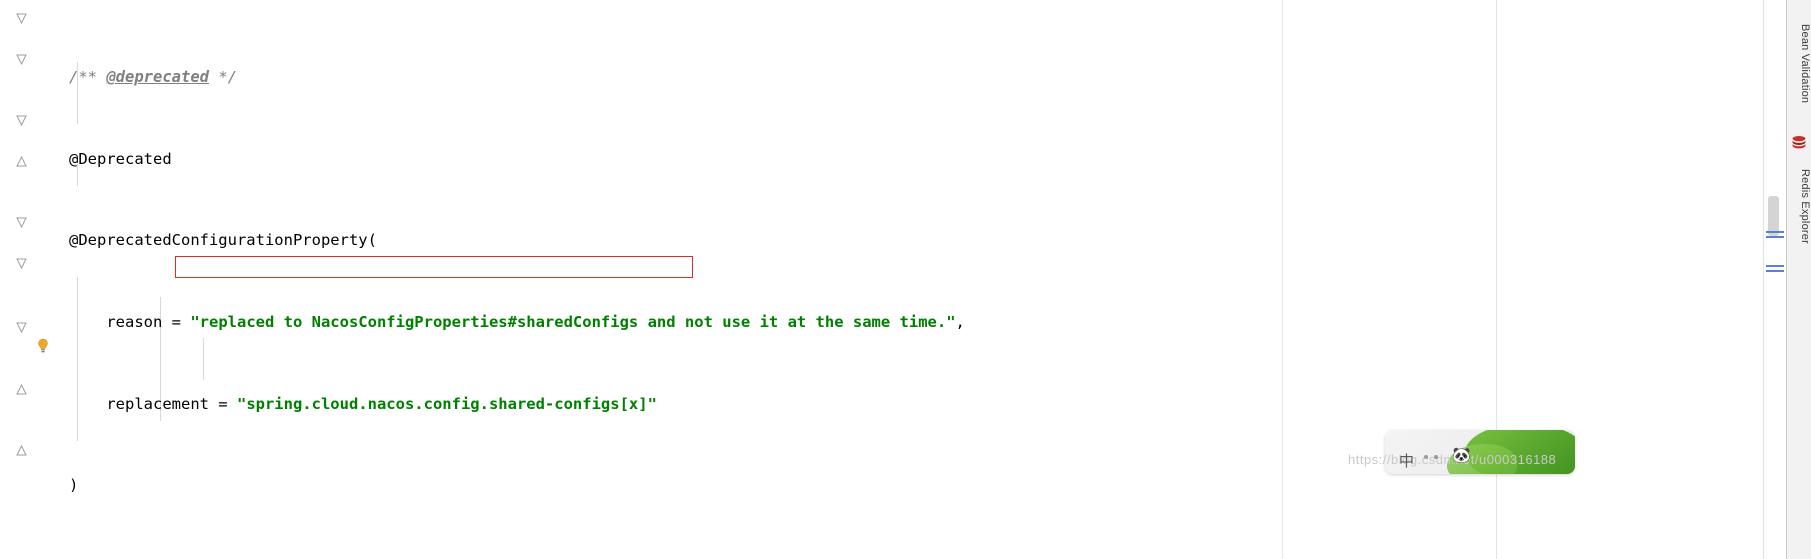 The image size is (1811, 559). I want to click on close-paren: ), so click(74, 485).